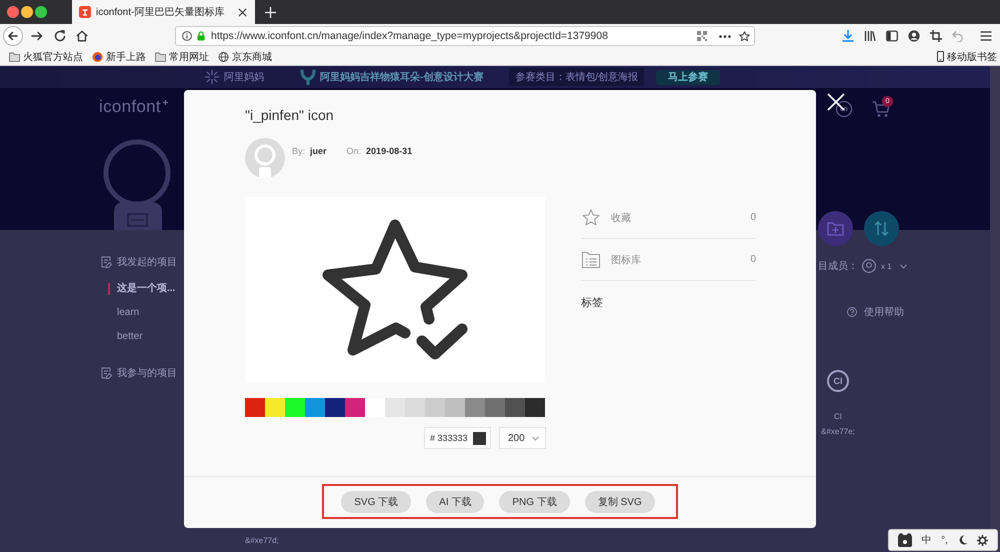 Image resolution: width=1000 pixels, height=552 pixels. What do you see at coordinates (41, 12) in the screenshot?
I see `maximize-window-icon` at bounding box center [41, 12].